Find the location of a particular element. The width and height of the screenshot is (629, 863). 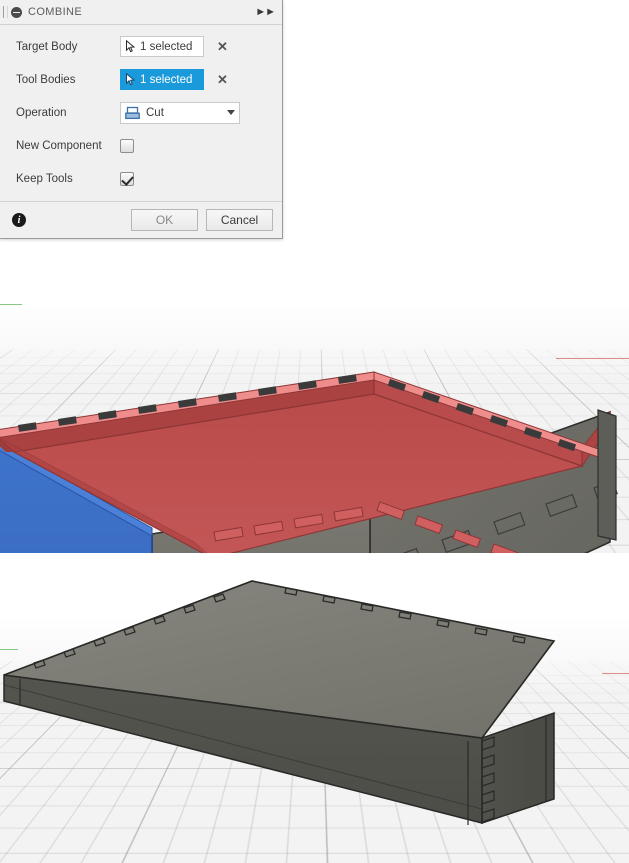

dialog-title: COMBINE is located at coordinates (55, 12).